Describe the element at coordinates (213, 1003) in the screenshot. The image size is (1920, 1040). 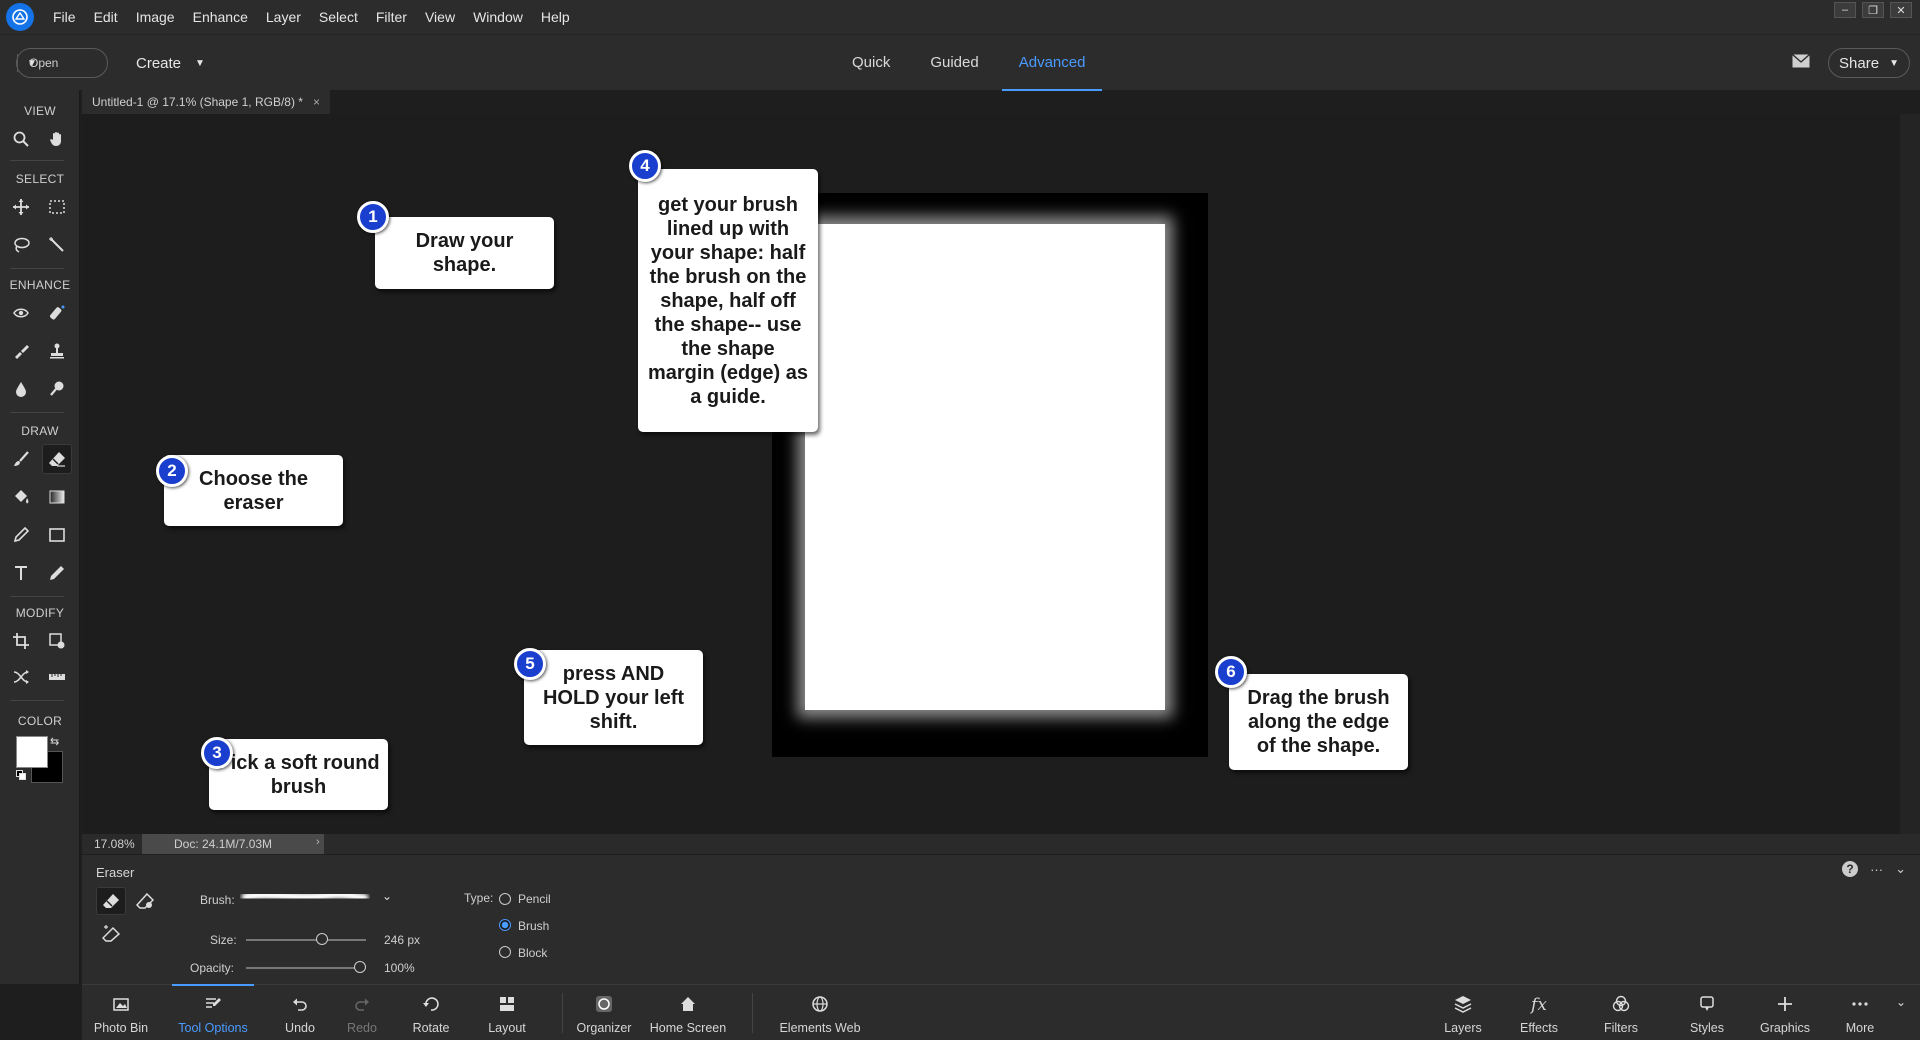
I see `tool-options-icon` at that location.